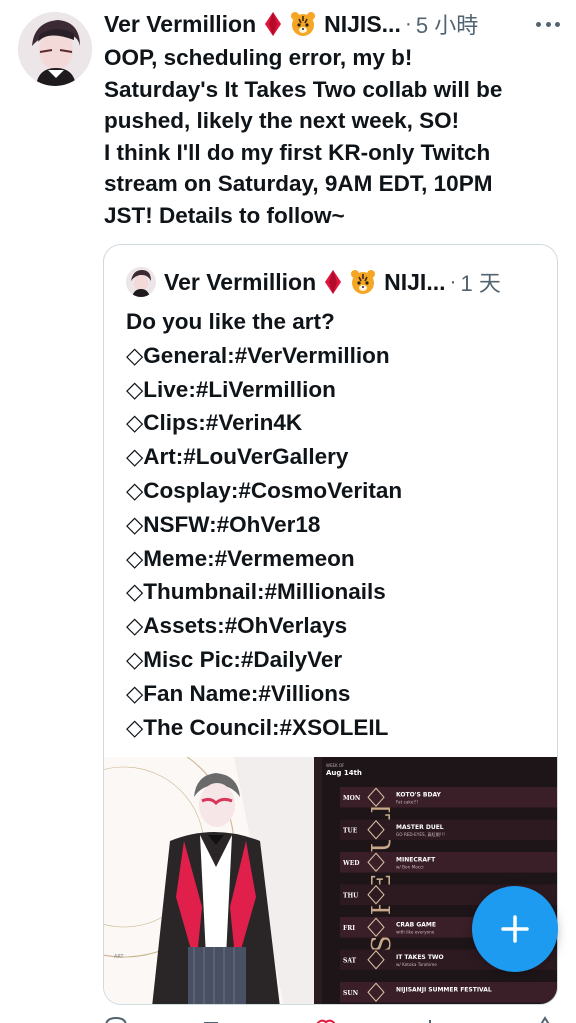 The width and height of the screenshot is (576, 1023). What do you see at coordinates (297, 152) in the screenshot?
I see `tweet-line: I think I'll do my first KR-only Twitch` at bounding box center [297, 152].